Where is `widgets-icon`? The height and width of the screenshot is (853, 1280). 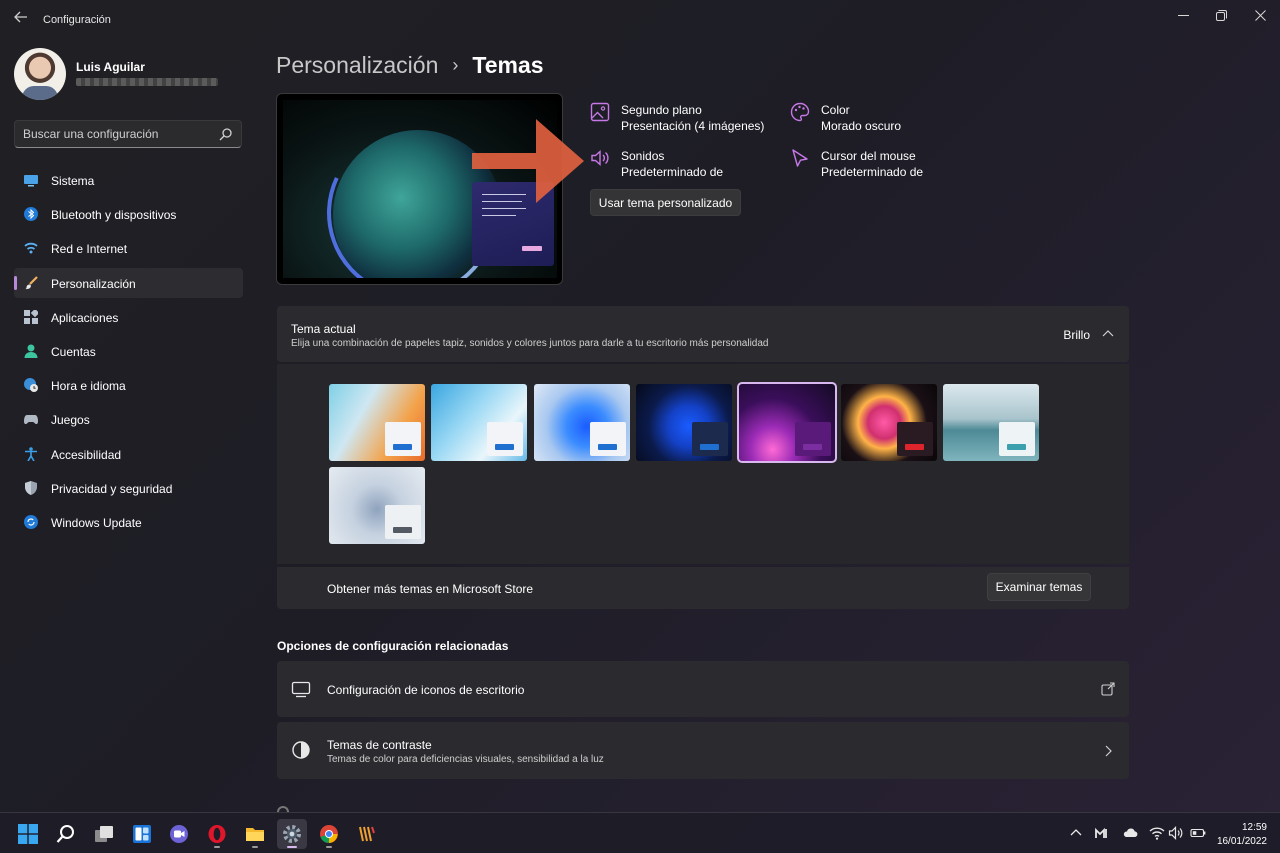
widgets-icon is located at coordinates (142, 834).